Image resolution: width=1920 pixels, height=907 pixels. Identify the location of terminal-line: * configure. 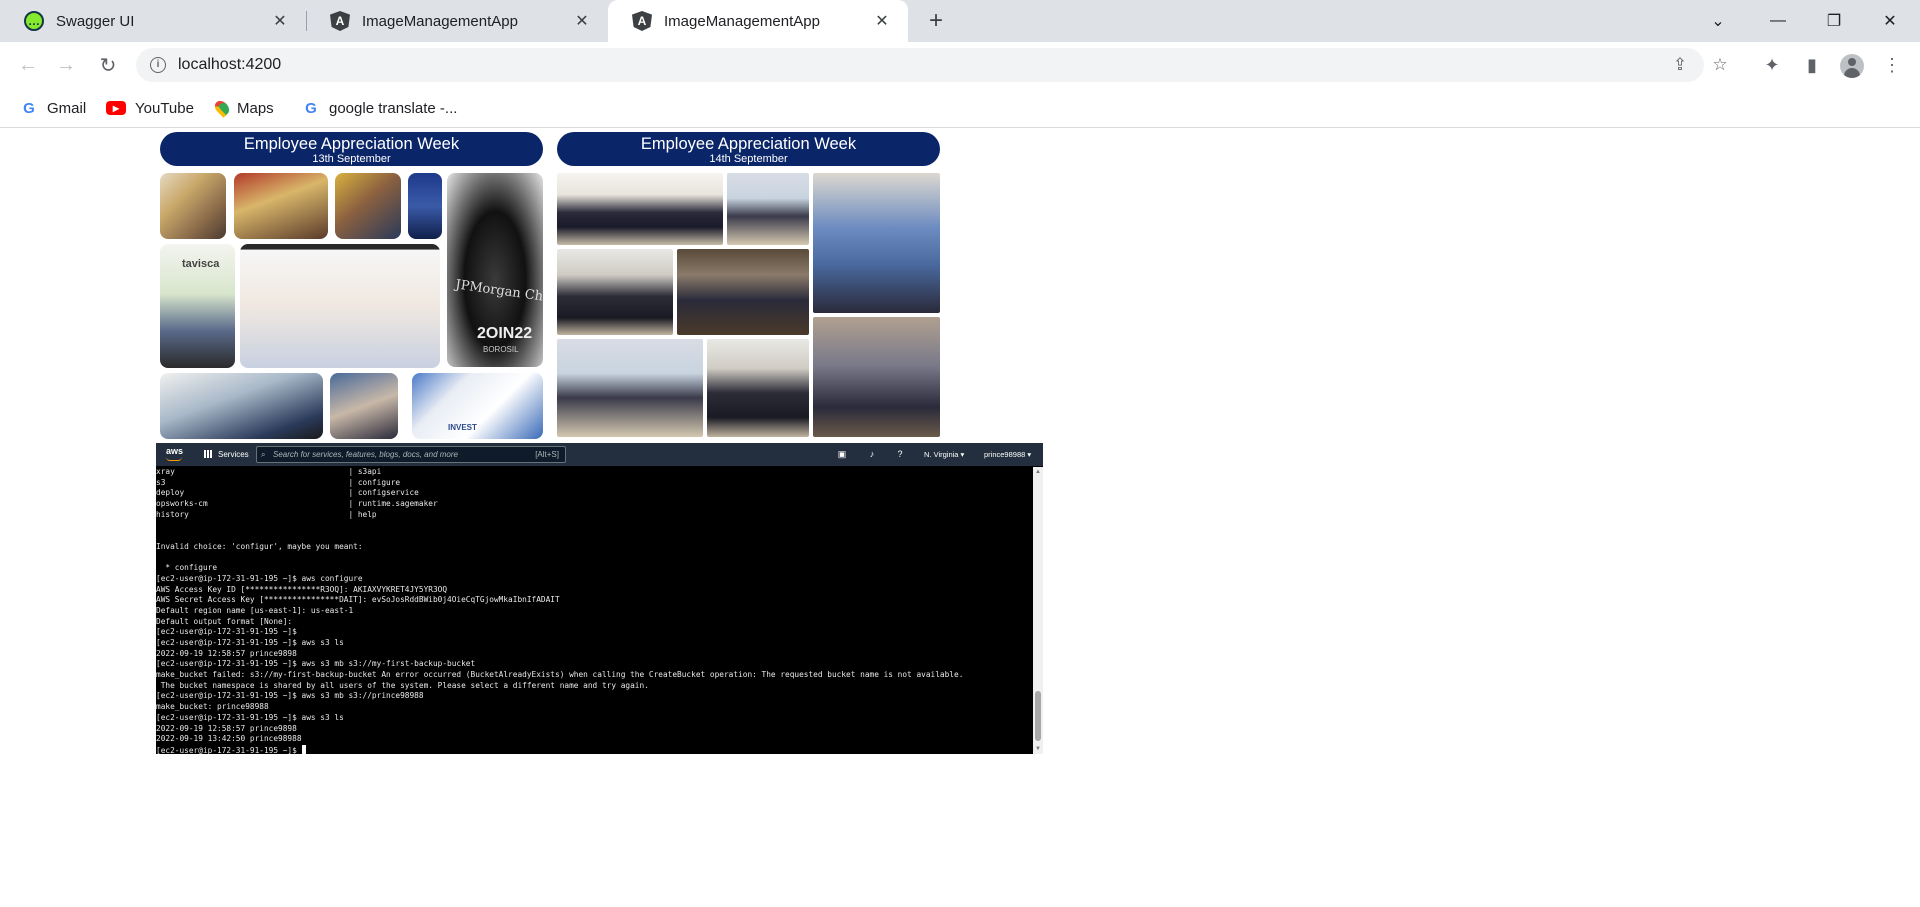
(187, 568).